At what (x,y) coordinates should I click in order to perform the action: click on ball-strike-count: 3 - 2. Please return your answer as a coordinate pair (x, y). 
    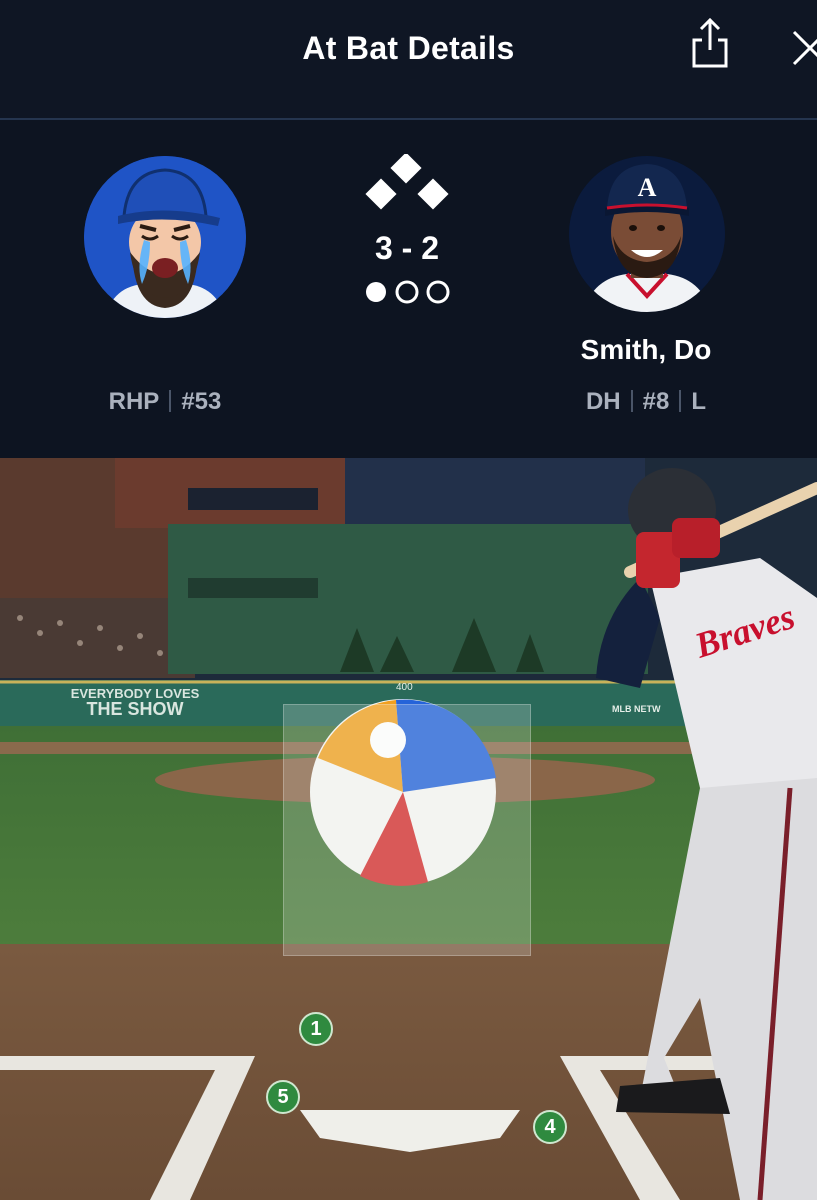
    Looking at the image, I should click on (407, 248).